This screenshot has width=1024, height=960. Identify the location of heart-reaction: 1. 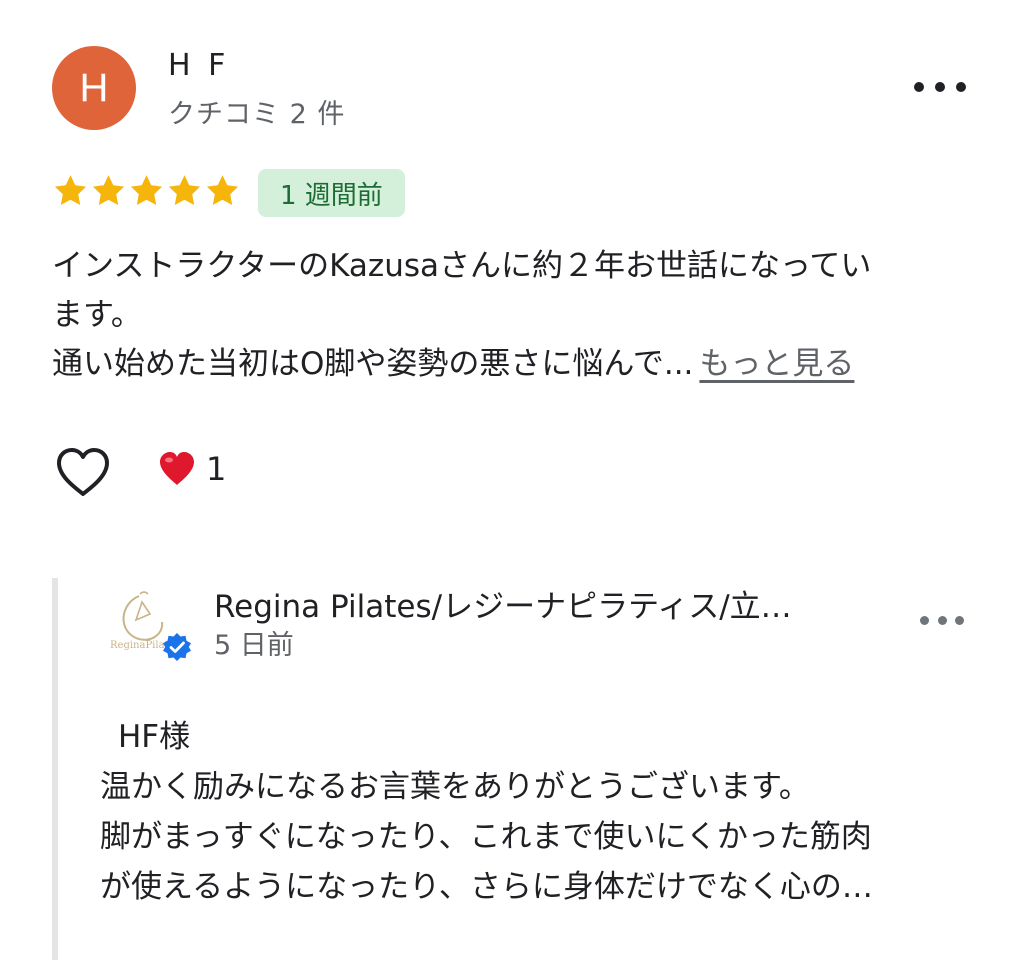
(192, 469).